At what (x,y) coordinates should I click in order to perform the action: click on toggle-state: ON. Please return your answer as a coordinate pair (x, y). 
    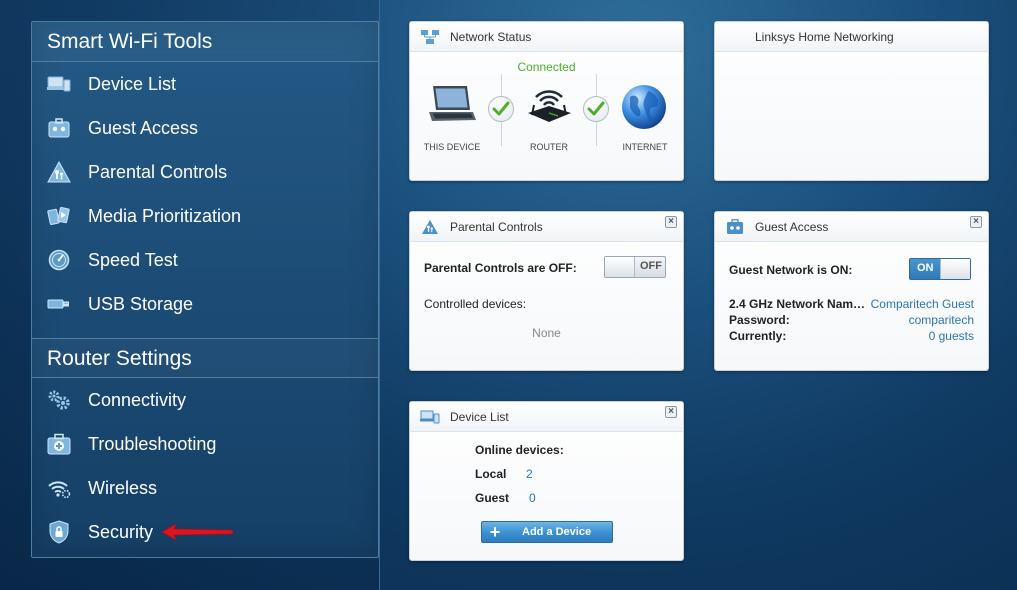
    Looking at the image, I should click on (925, 268).